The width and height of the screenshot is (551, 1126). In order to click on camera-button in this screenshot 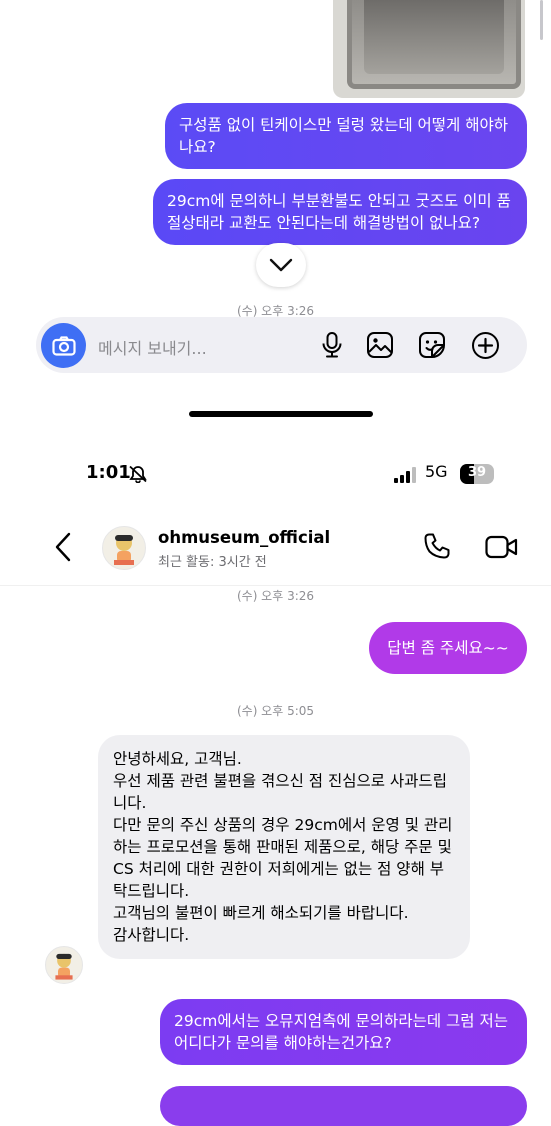, I will do `click(63, 345)`.